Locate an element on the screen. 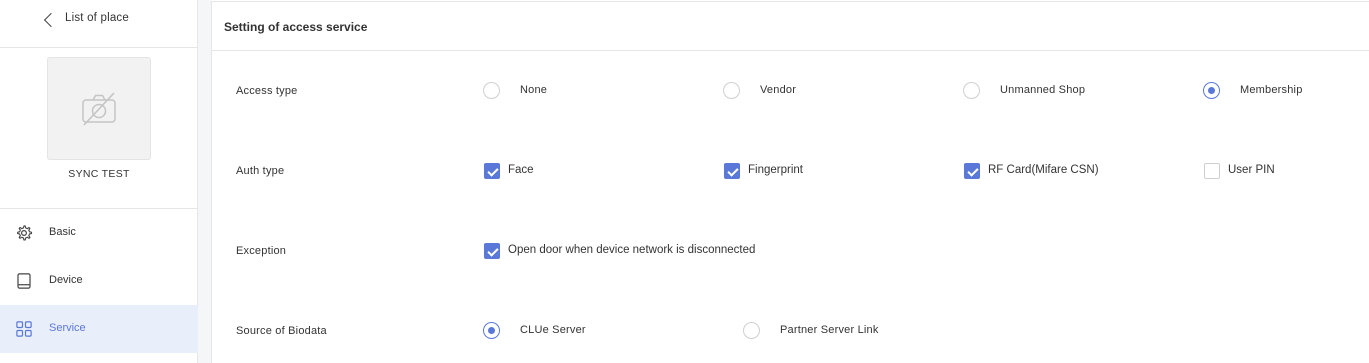  back-label: List of place is located at coordinates (97, 18).